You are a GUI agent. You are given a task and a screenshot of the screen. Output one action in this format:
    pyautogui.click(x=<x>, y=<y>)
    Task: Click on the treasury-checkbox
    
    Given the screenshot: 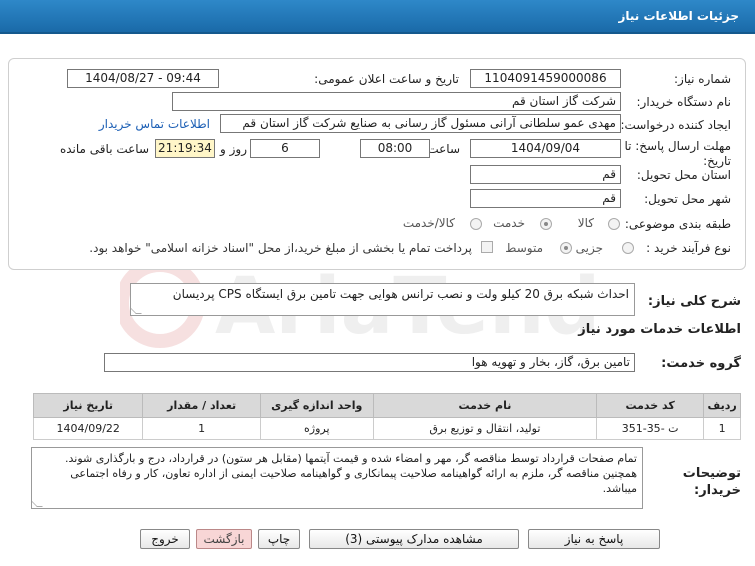 What is the action you would take?
    pyautogui.click(x=487, y=247)
    